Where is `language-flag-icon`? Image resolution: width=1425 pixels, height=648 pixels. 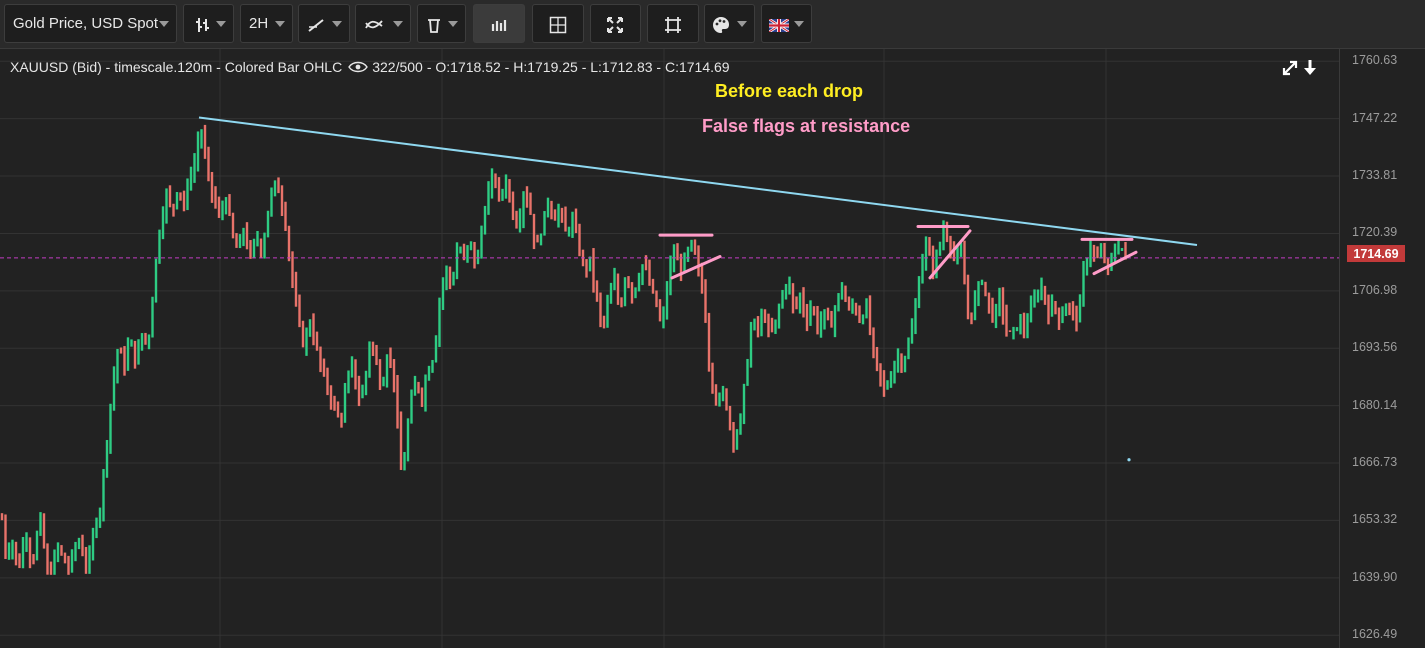 language-flag-icon is located at coordinates (779, 25).